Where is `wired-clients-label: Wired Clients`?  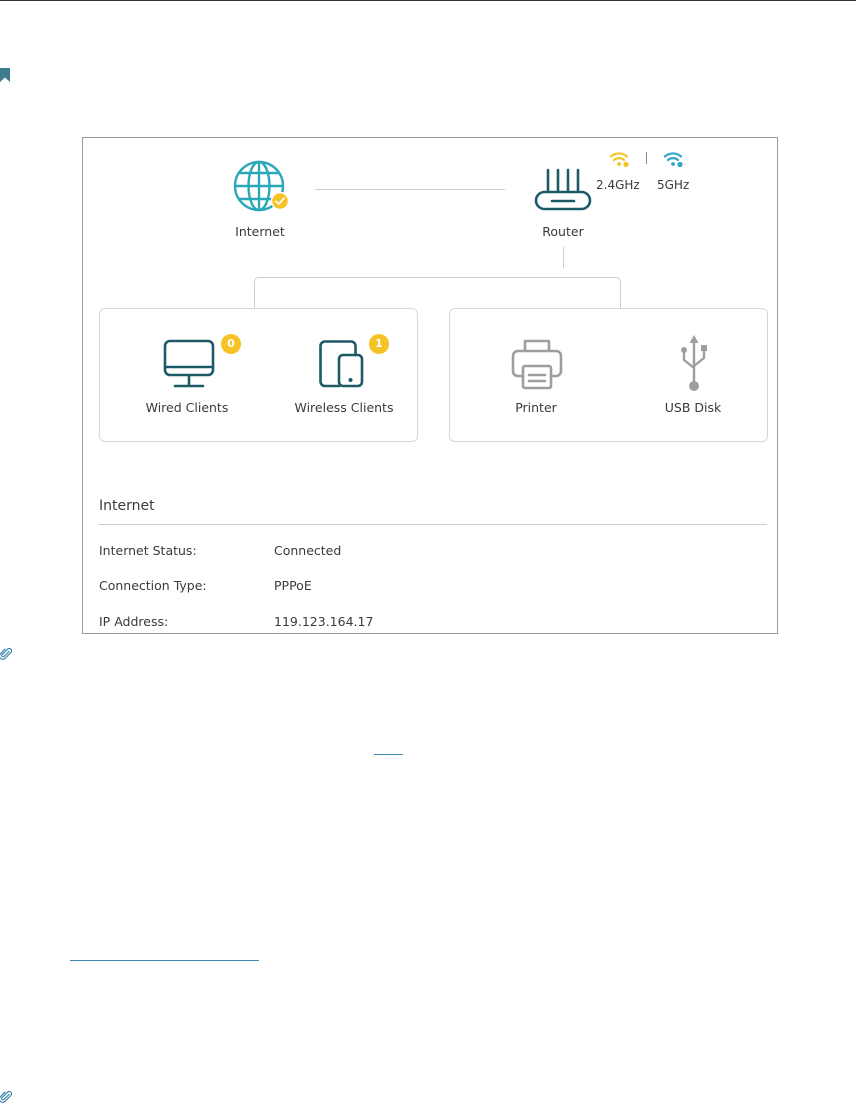
wired-clients-label: Wired Clients is located at coordinates (187, 407).